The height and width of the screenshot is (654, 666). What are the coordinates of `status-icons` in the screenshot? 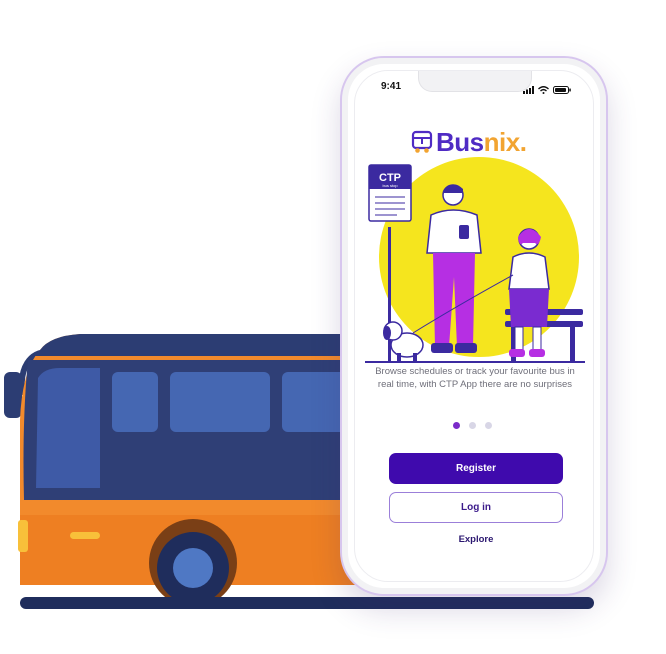 It's located at (547, 90).